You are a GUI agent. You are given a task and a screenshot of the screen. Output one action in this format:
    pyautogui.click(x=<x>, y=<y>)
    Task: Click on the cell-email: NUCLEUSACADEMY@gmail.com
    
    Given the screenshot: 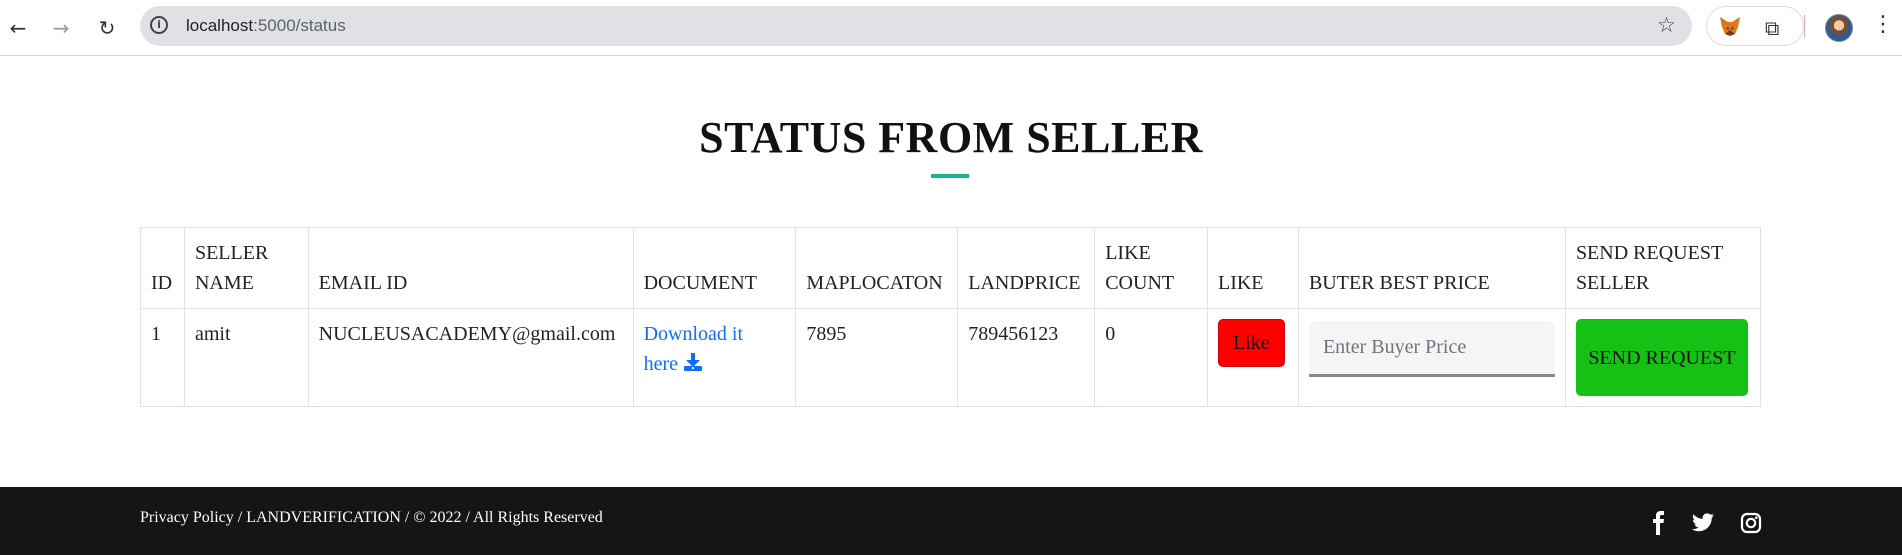 What is the action you would take?
    pyautogui.click(x=470, y=357)
    